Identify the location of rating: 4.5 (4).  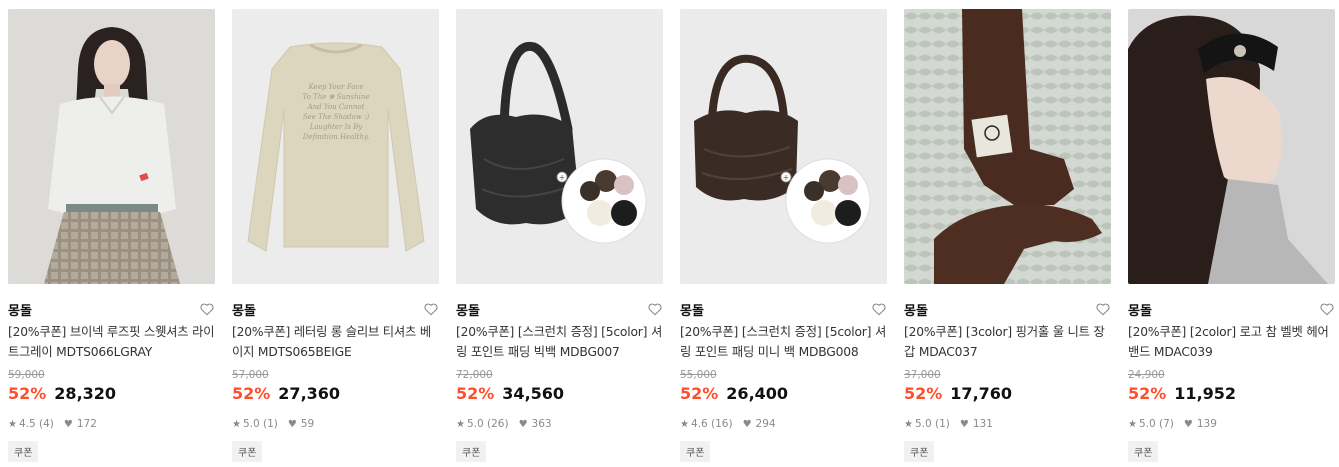
(36, 424).